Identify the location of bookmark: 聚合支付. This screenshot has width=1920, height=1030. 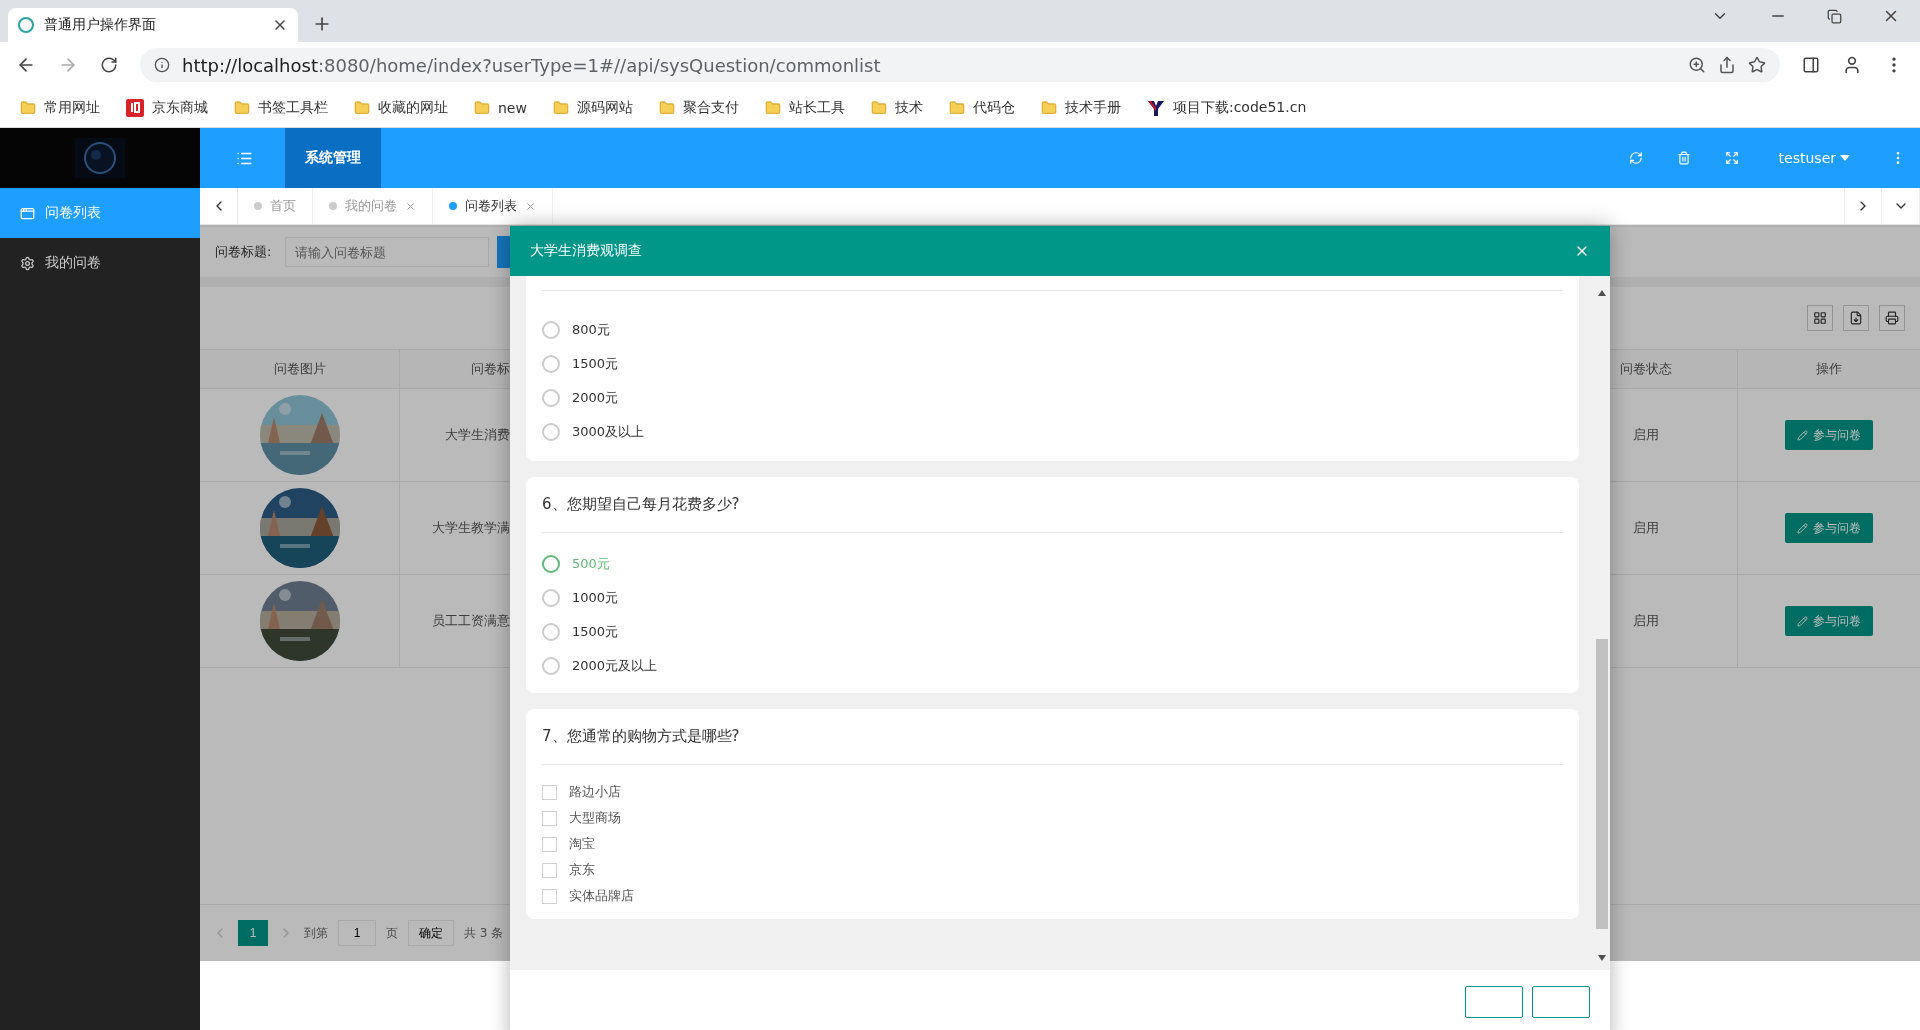
(698, 107).